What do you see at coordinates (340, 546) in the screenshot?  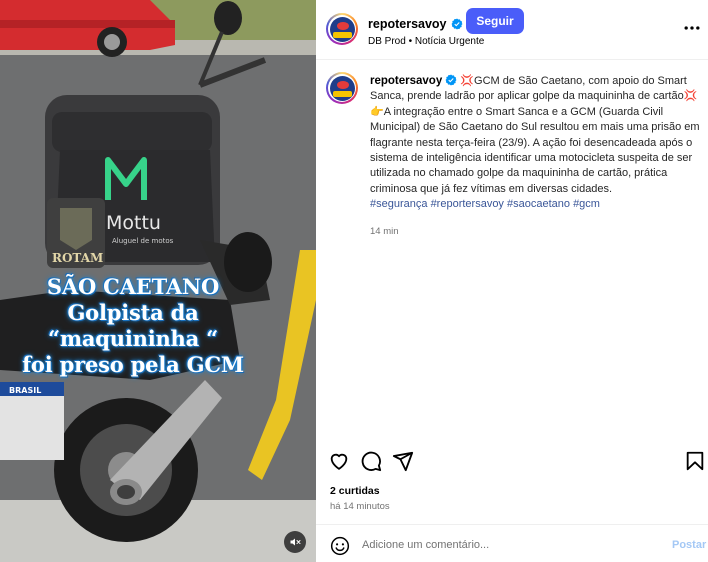 I see `emoji-icon` at bounding box center [340, 546].